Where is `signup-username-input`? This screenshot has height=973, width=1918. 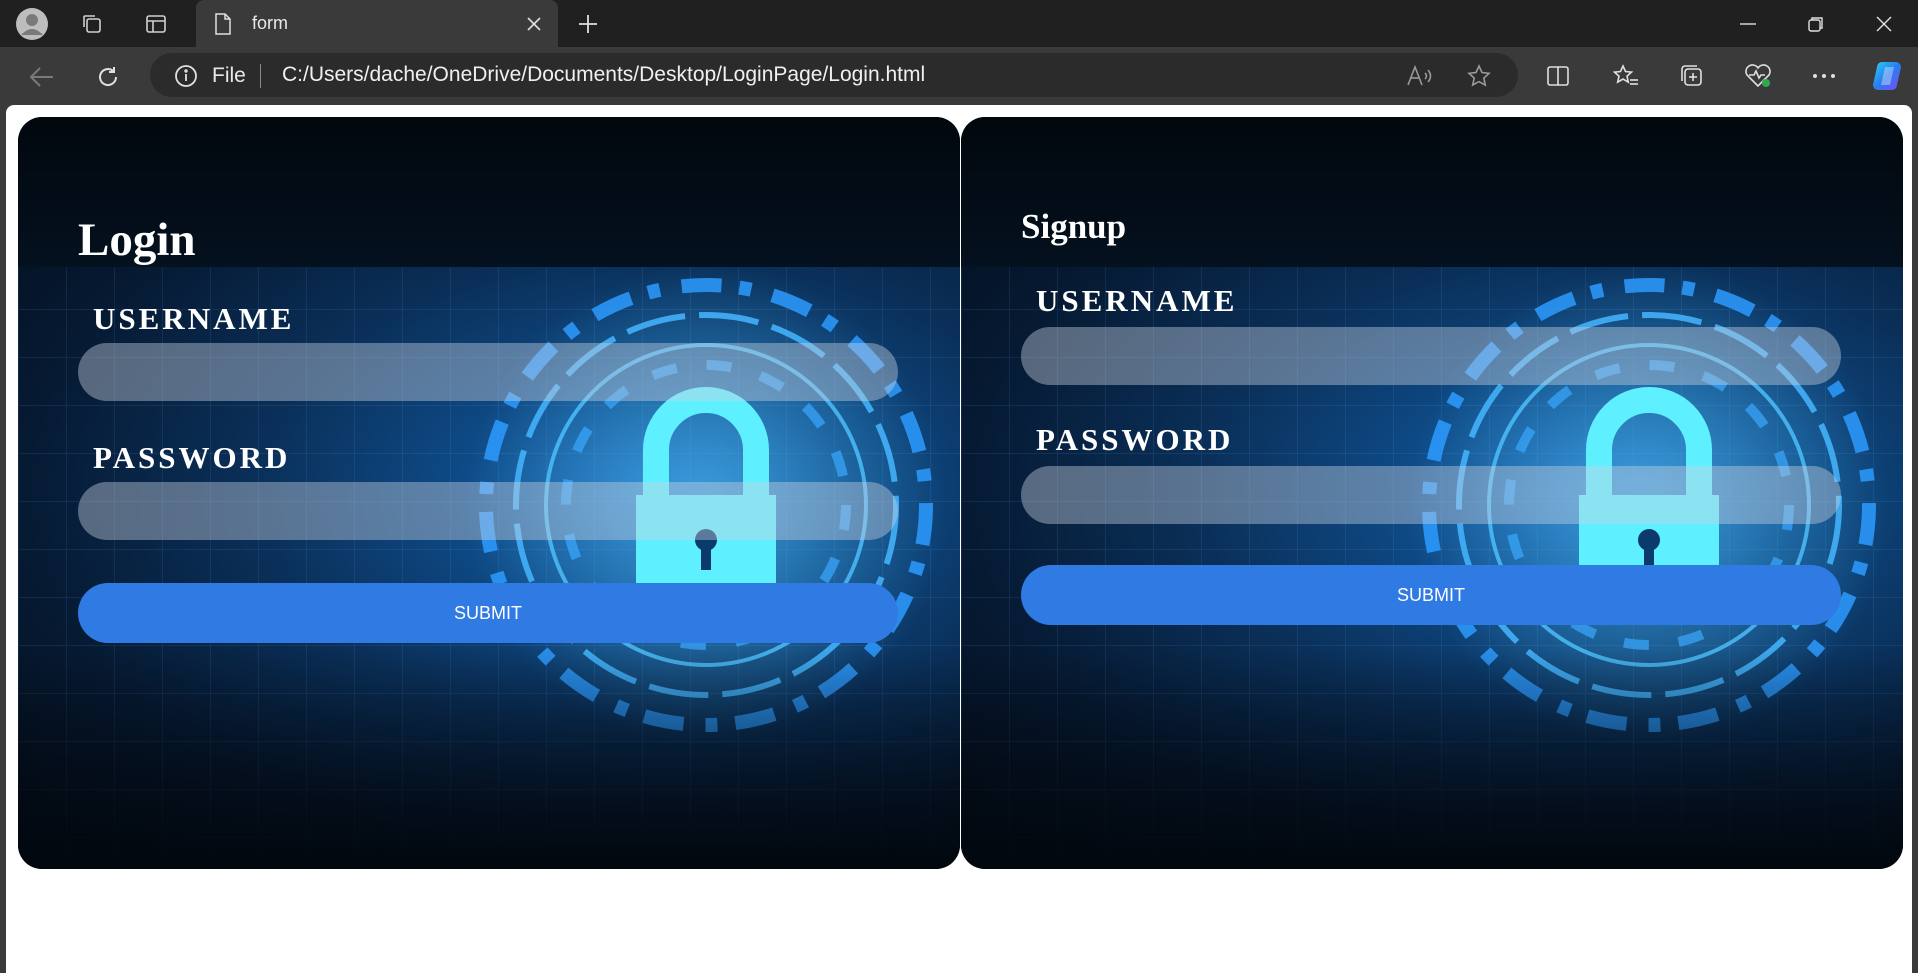
signup-username-input is located at coordinates (1431, 356).